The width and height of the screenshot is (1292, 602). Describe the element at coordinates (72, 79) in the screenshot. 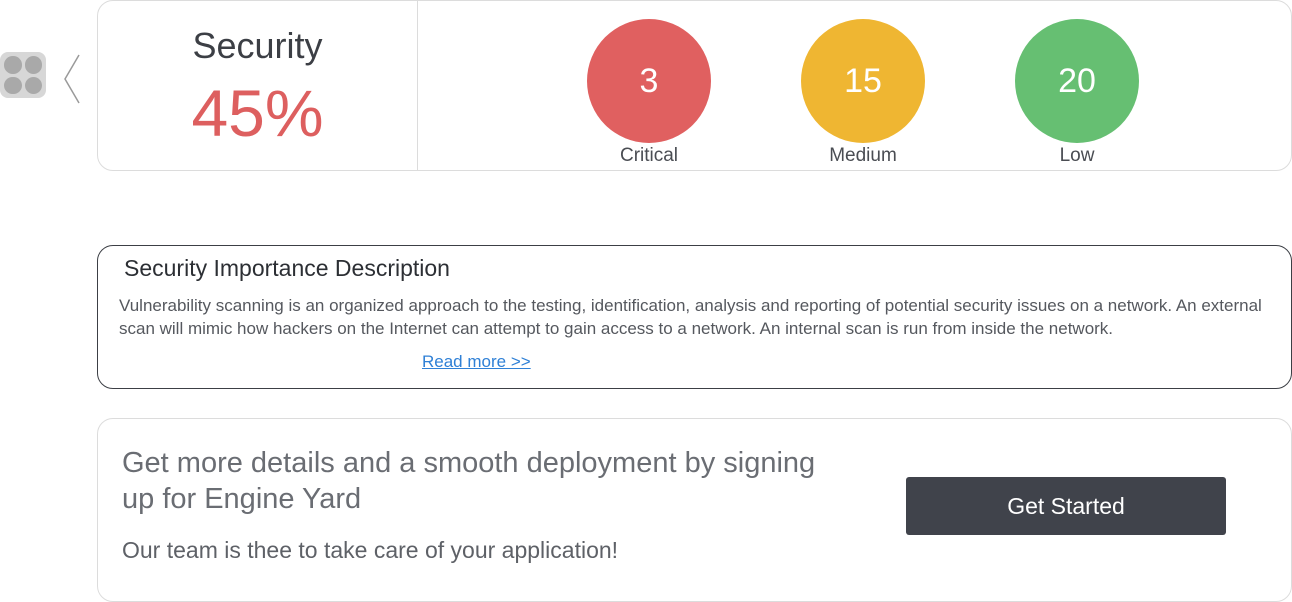

I see `chevron-left-icon` at that location.